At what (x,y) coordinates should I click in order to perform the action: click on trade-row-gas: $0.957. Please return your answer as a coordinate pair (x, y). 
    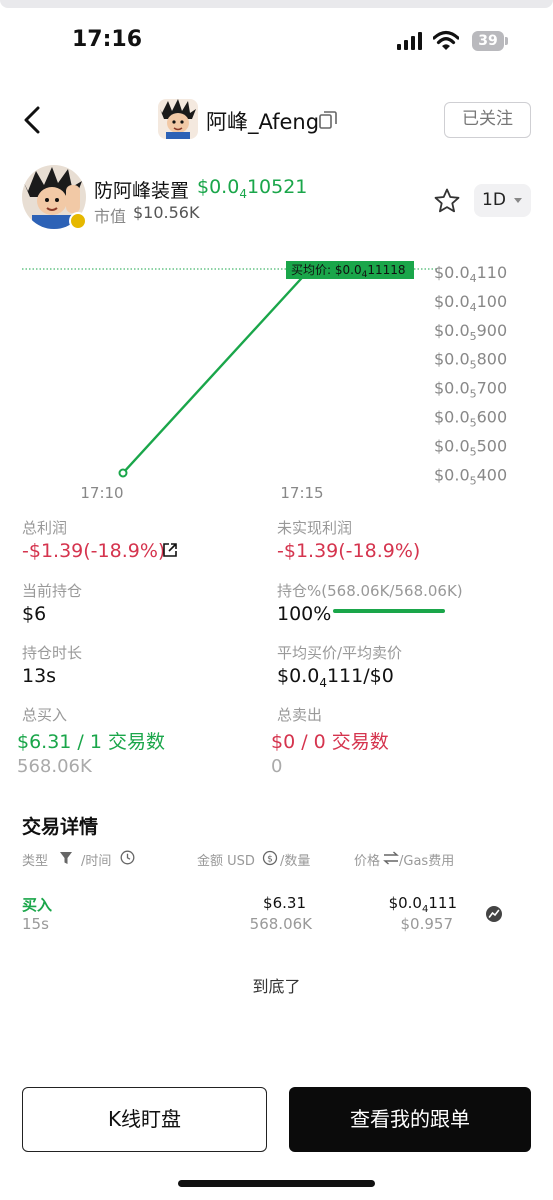
    Looking at the image, I should click on (427, 924).